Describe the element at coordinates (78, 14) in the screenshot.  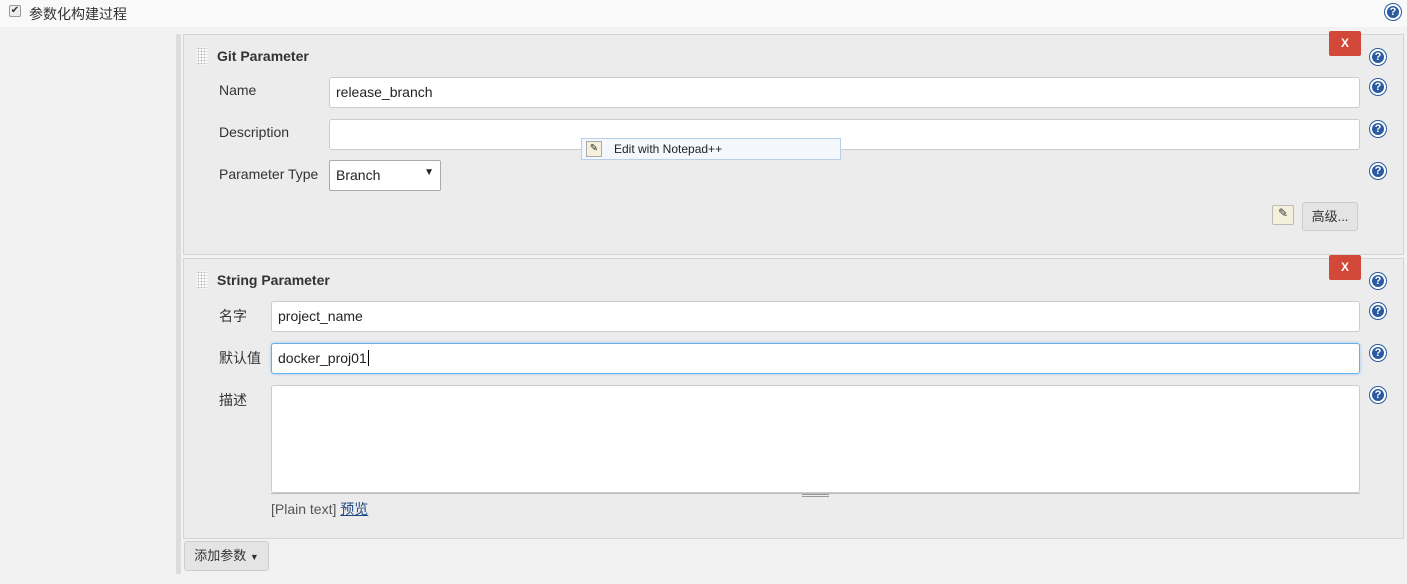
I see `parameterized-label: 参数化构建过程` at that location.